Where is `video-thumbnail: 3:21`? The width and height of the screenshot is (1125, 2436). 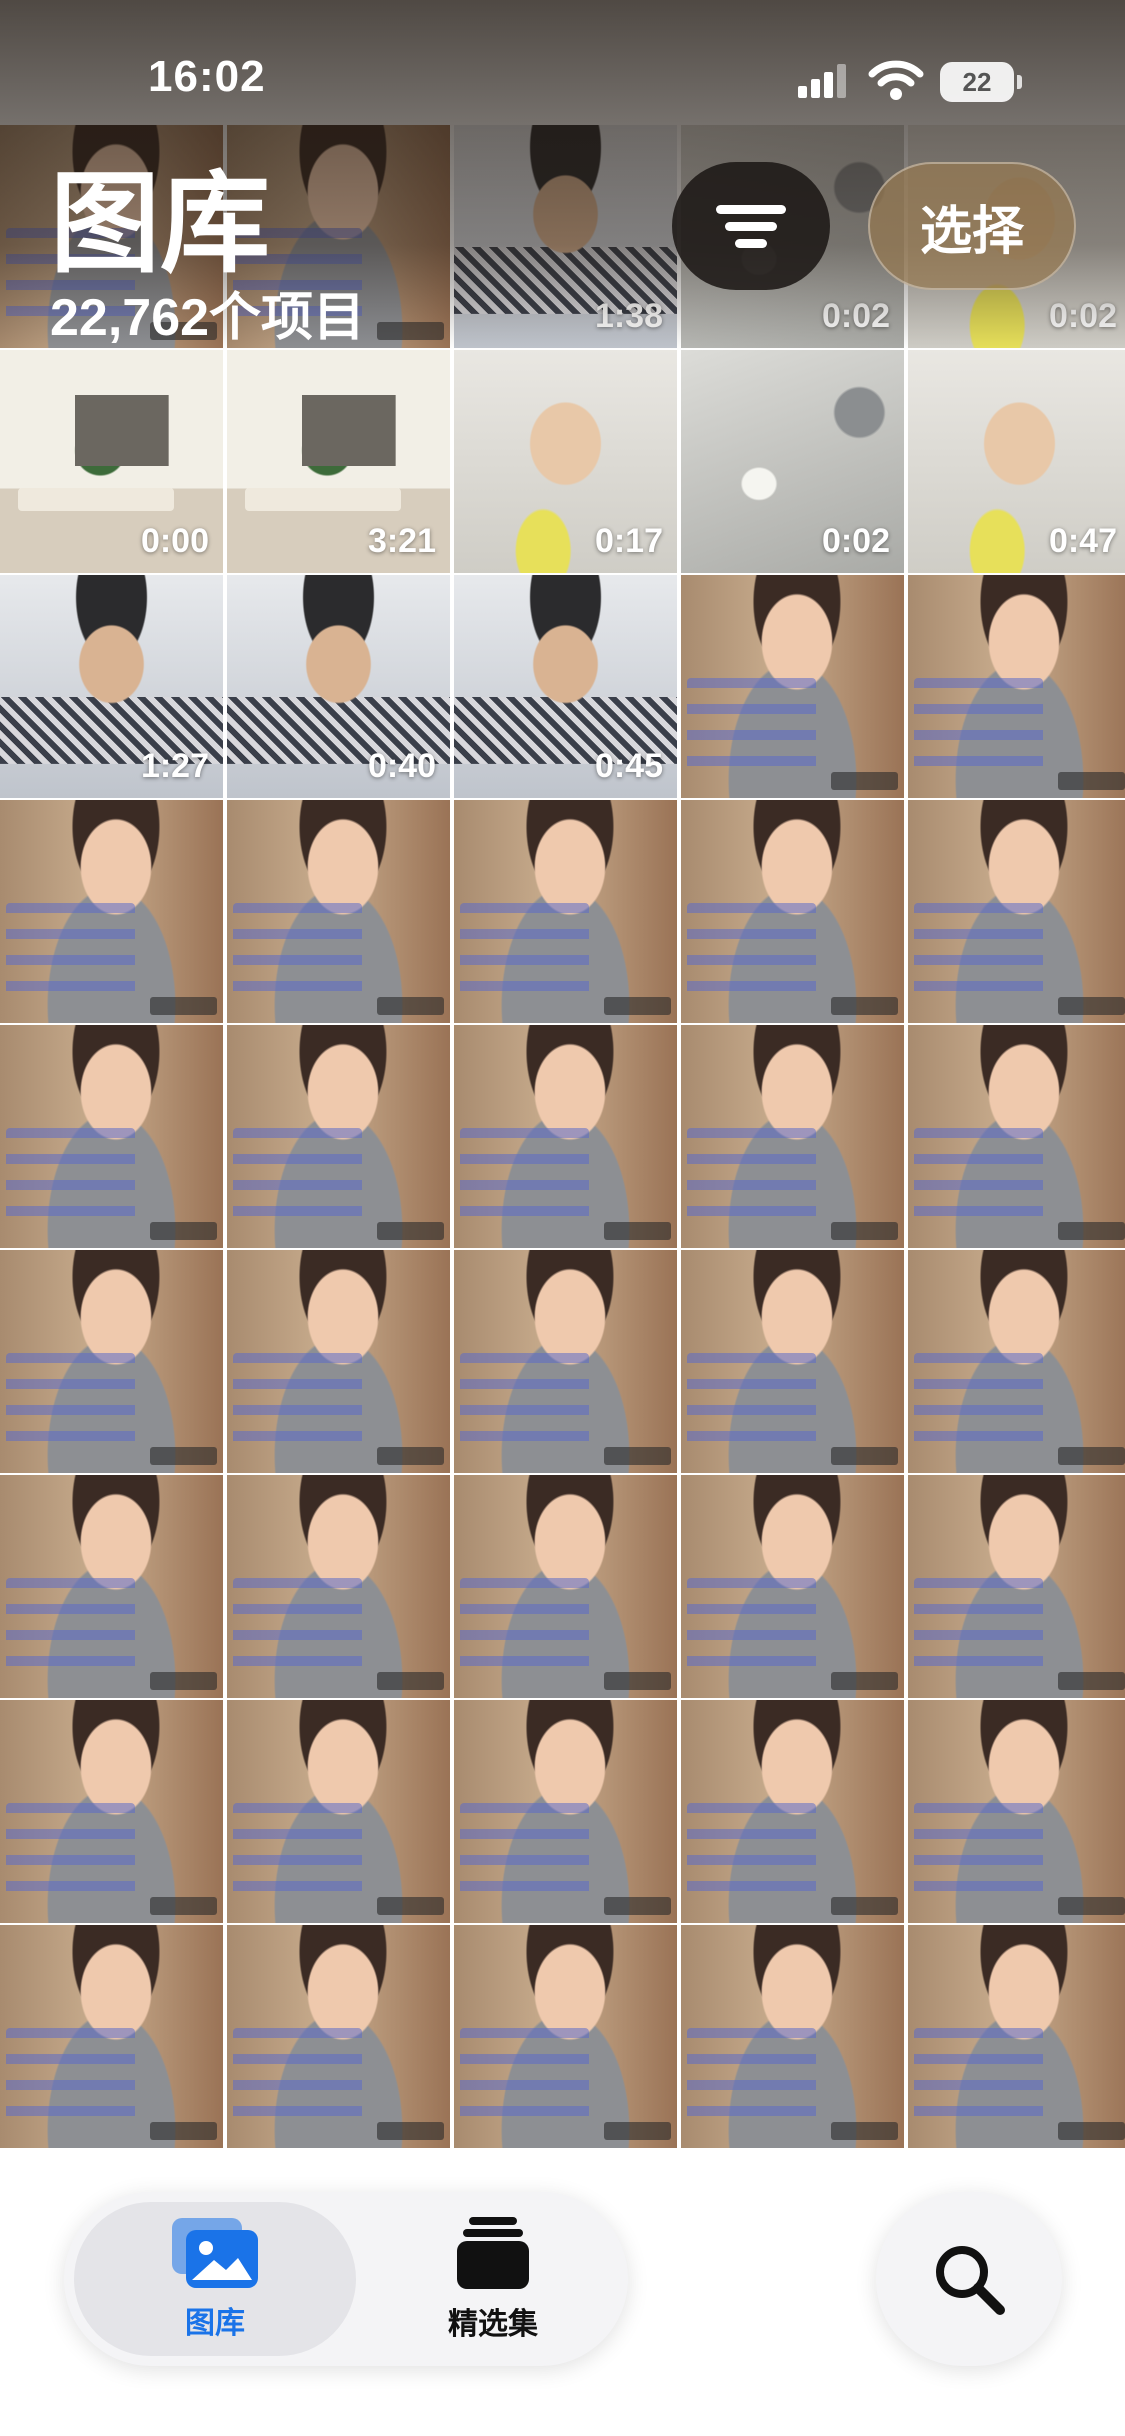 video-thumbnail: 3:21 is located at coordinates (338, 461).